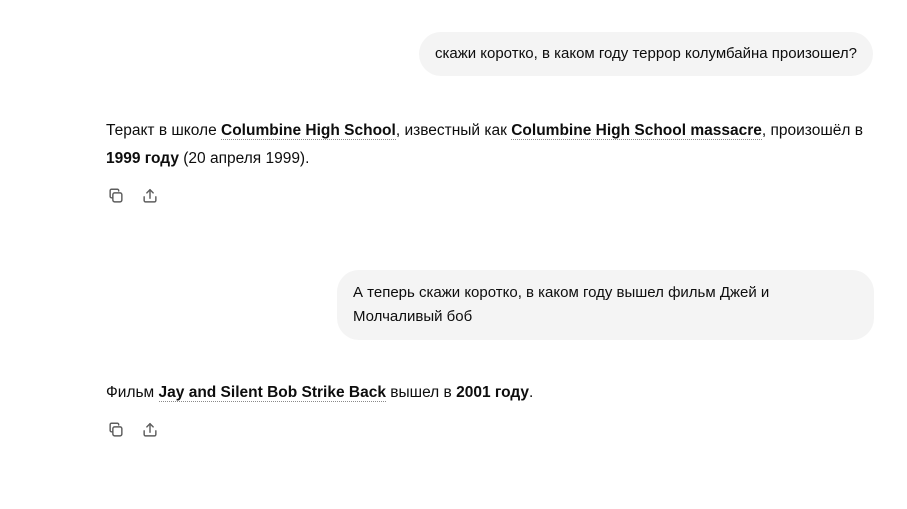 Image resolution: width=907 pixels, height=509 pixels. I want to click on entity-link-jay-and-silent-bob: Jay and Silent Bob Strike Back, so click(272, 393).